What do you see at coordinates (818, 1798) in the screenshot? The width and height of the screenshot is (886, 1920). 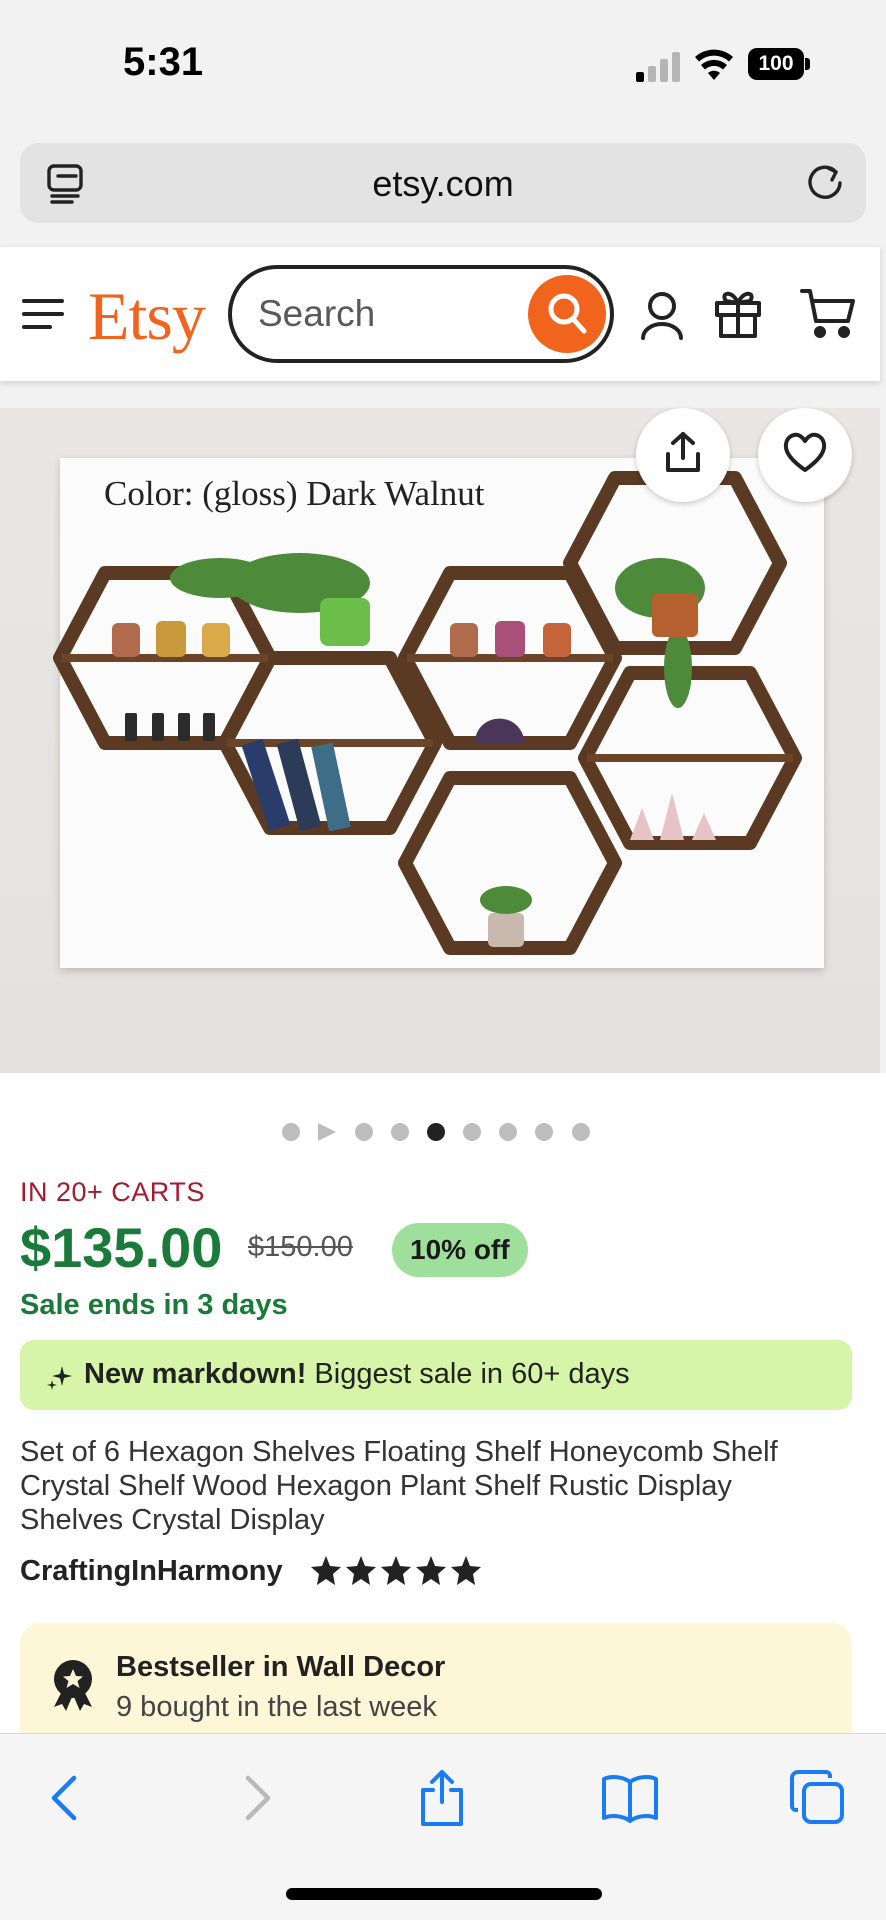 I see `tabs-icon` at bounding box center [818, 1798].